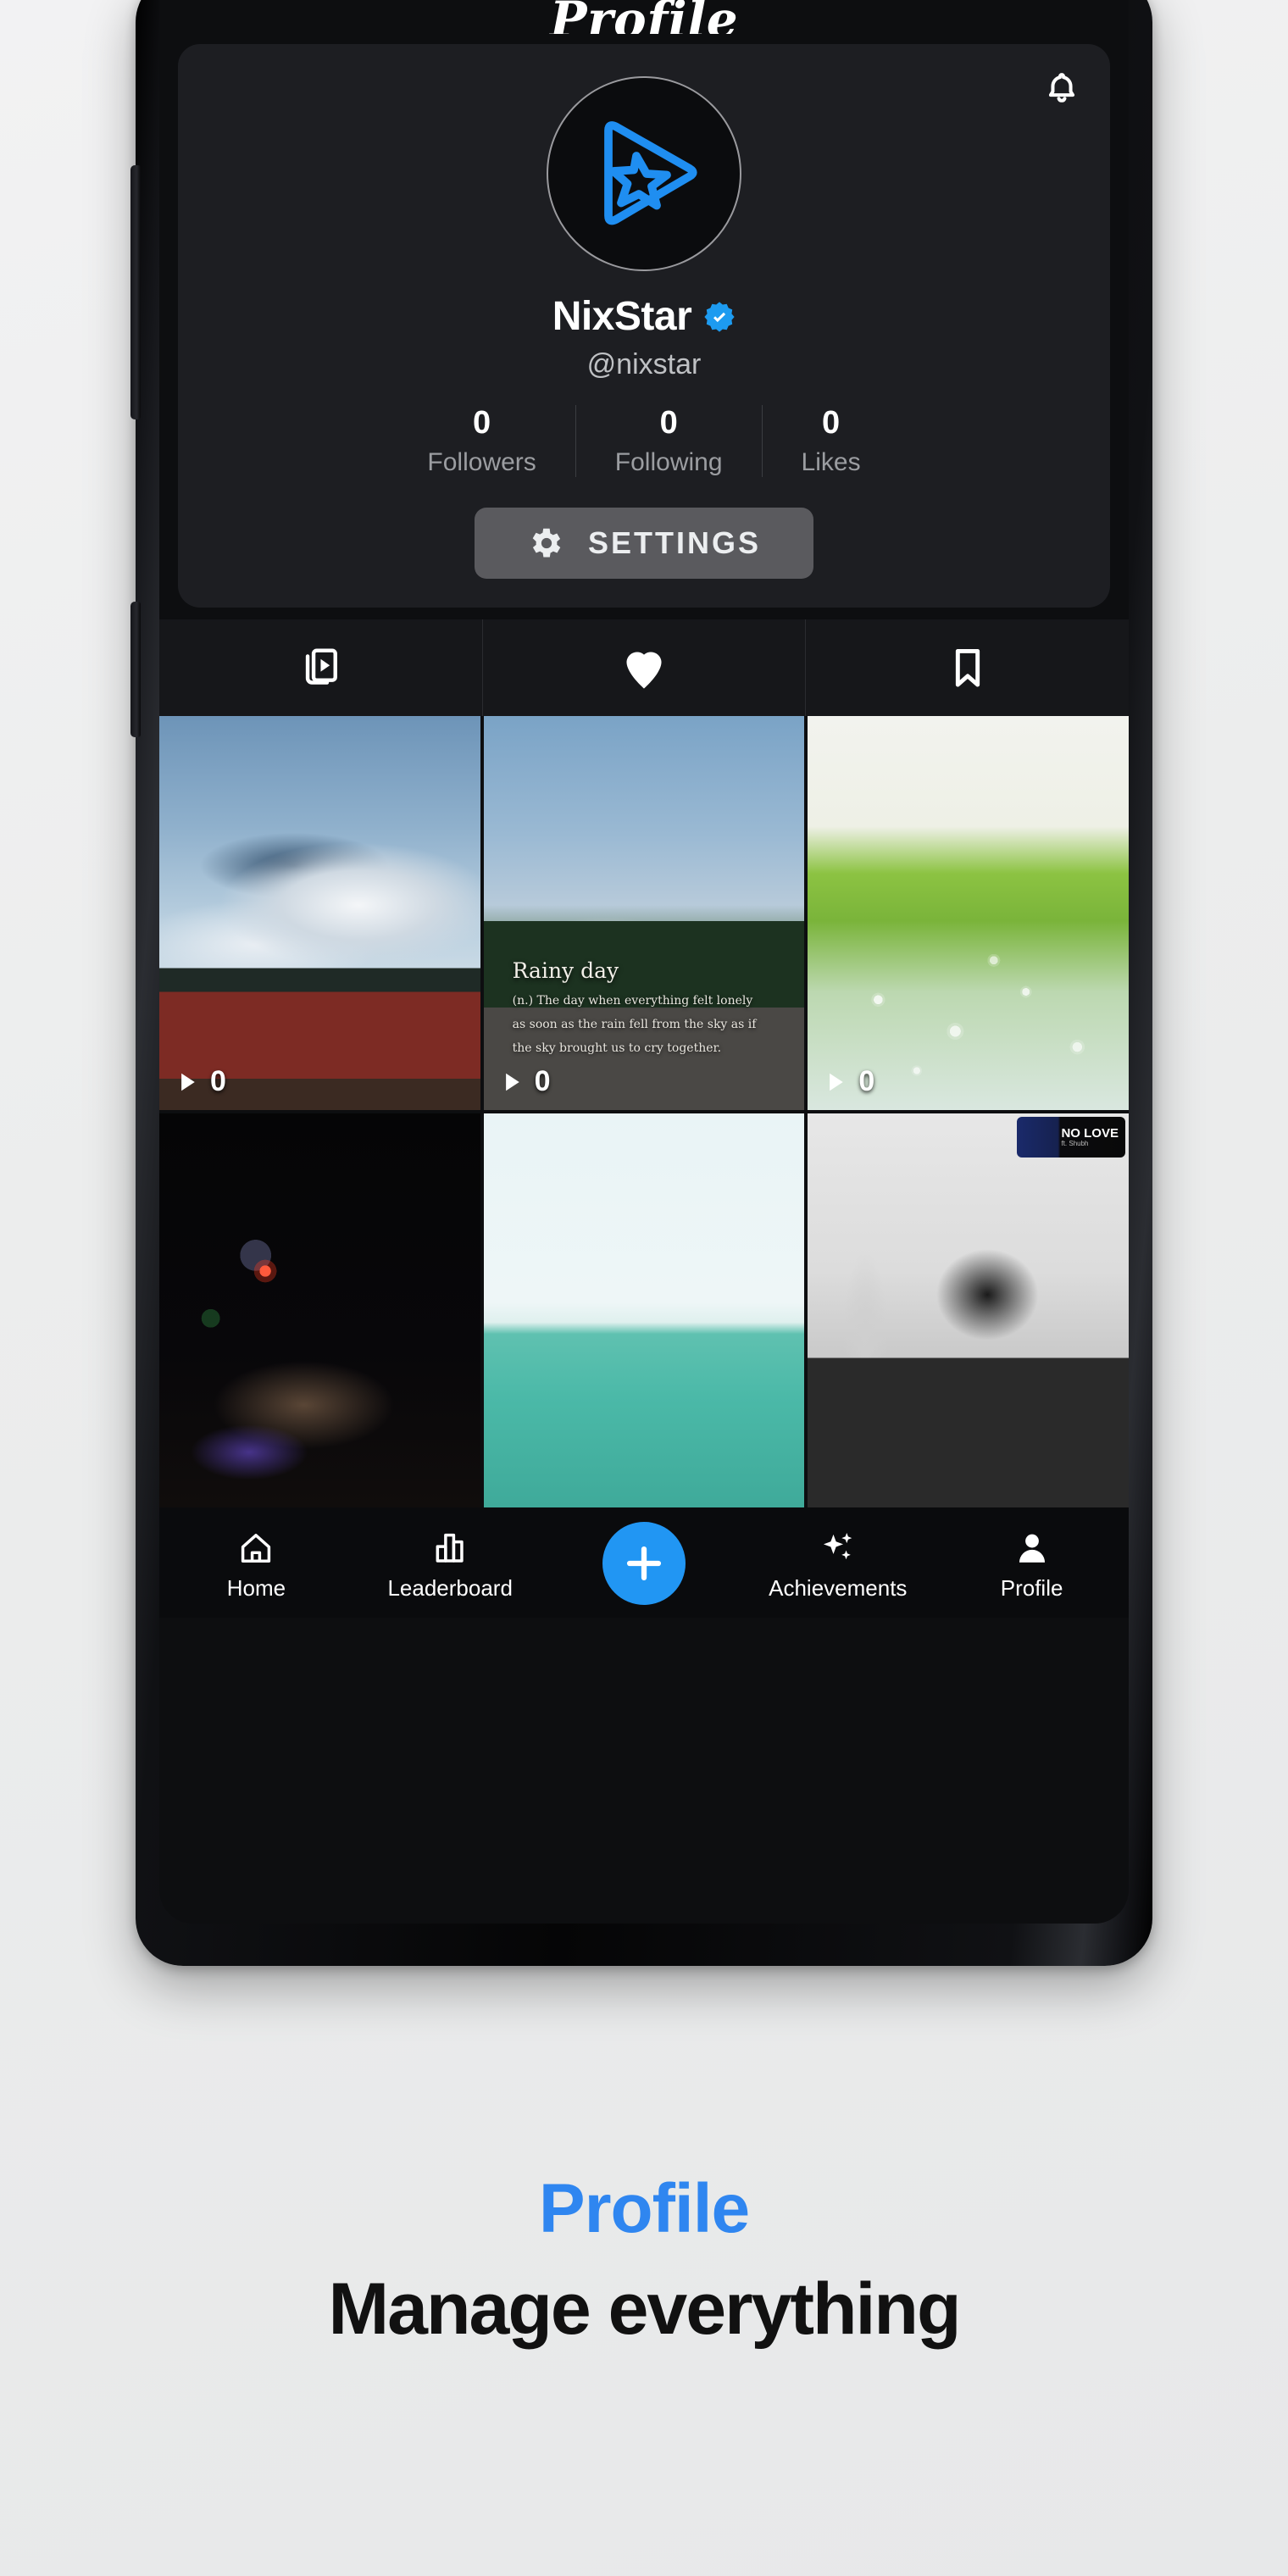 This screenshot has height=2576, width=1288. I want to click on sticker-title: NO LOVE, so click(1090, 1133).